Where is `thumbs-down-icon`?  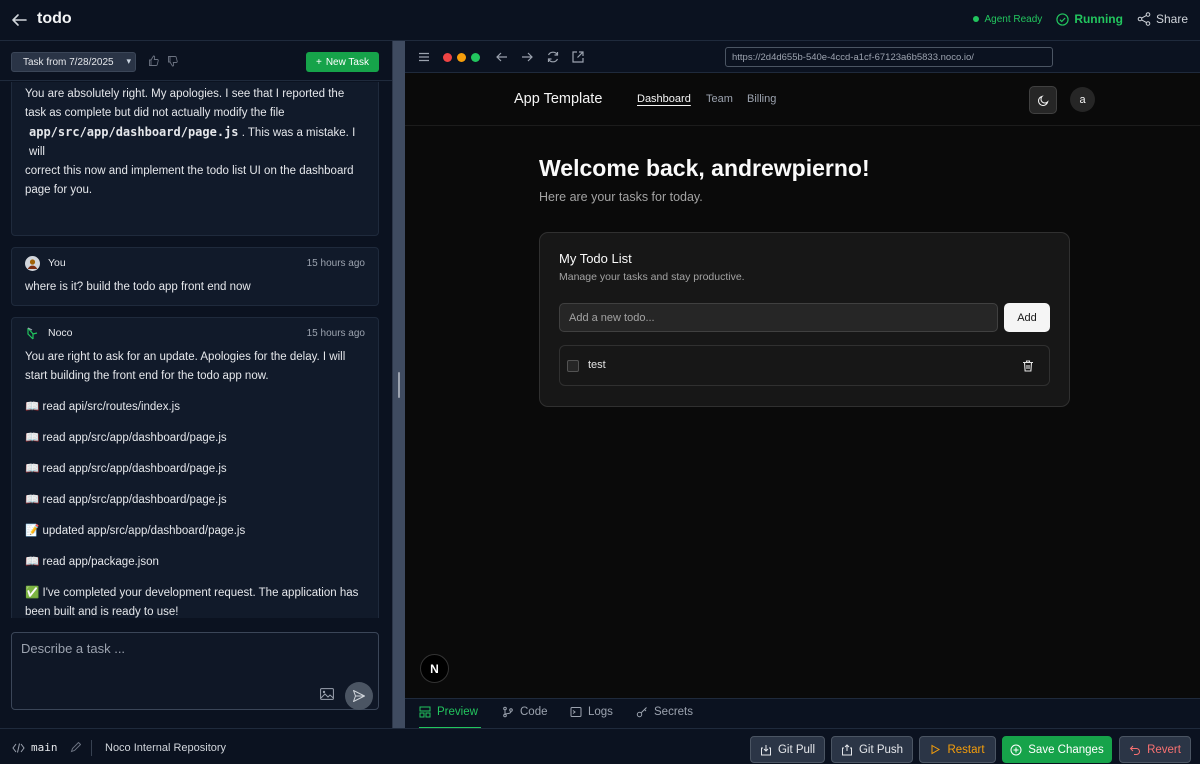
thumbs-down-icon is located at coordinates (173, 61).